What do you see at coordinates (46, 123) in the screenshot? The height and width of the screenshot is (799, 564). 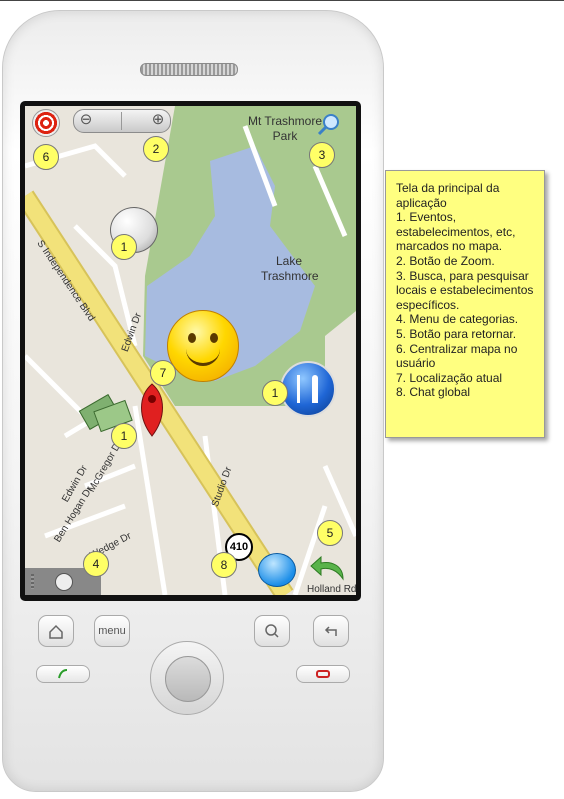 I see `center-map-button` at bounding box center [46, 123].